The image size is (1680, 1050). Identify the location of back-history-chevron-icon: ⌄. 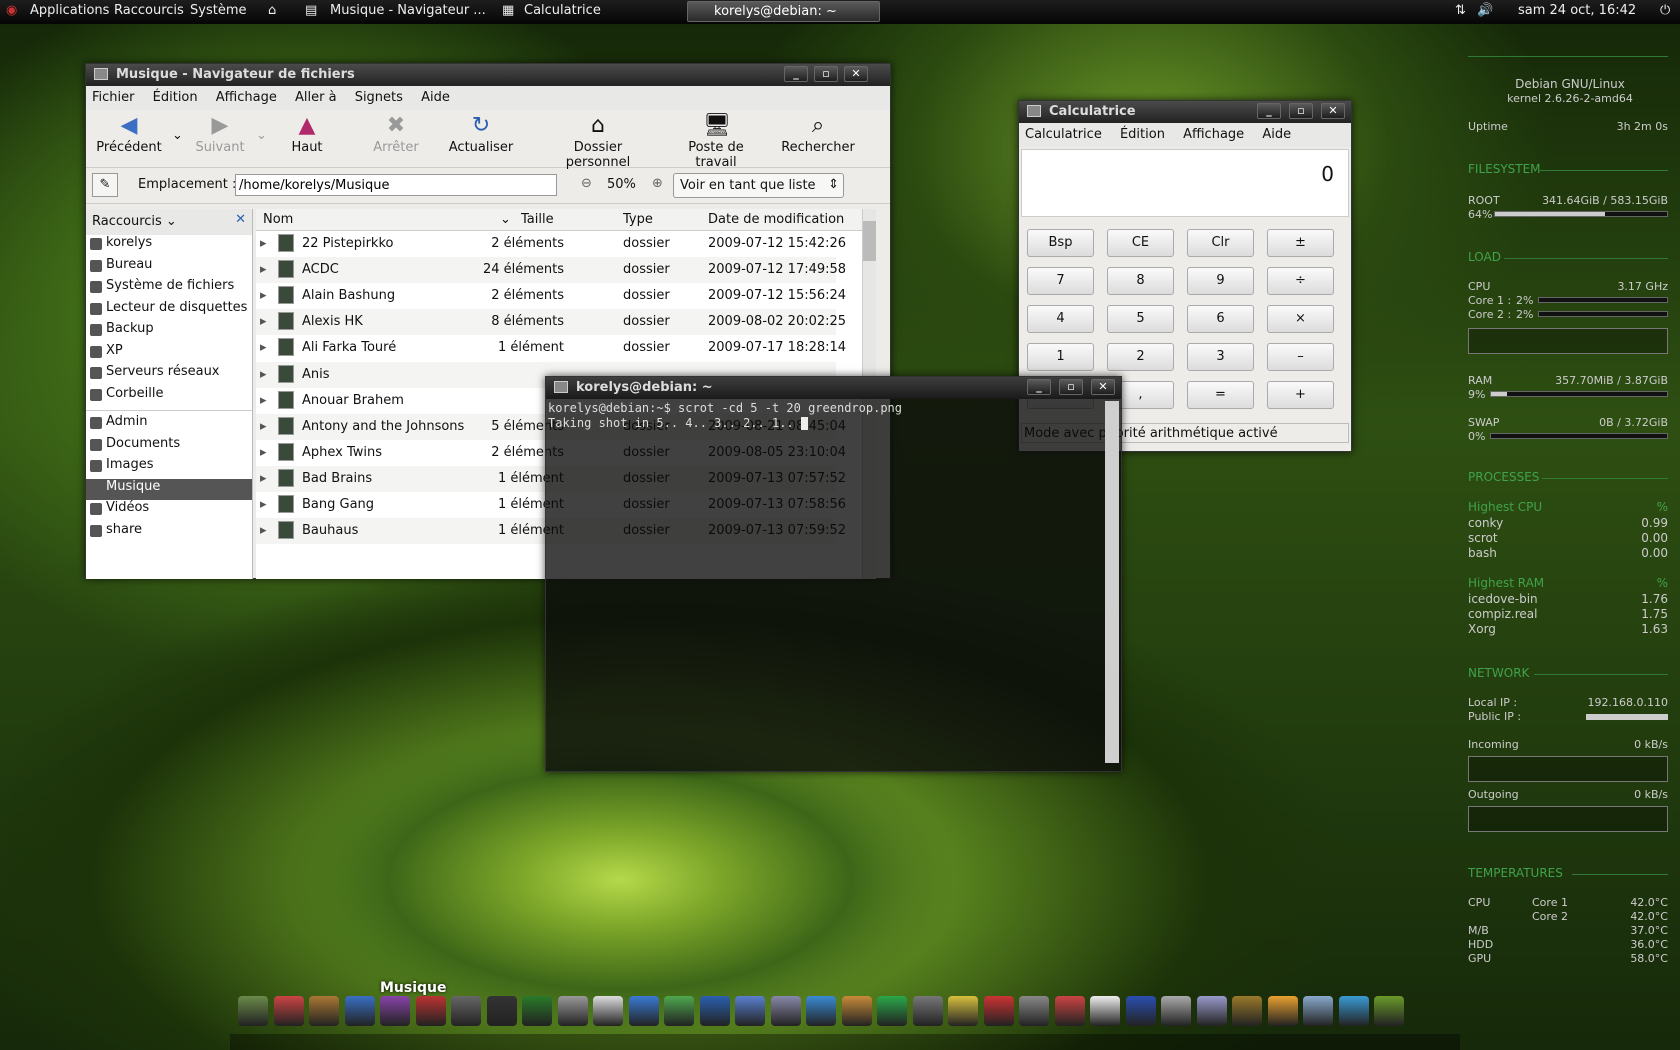
(177, 135).